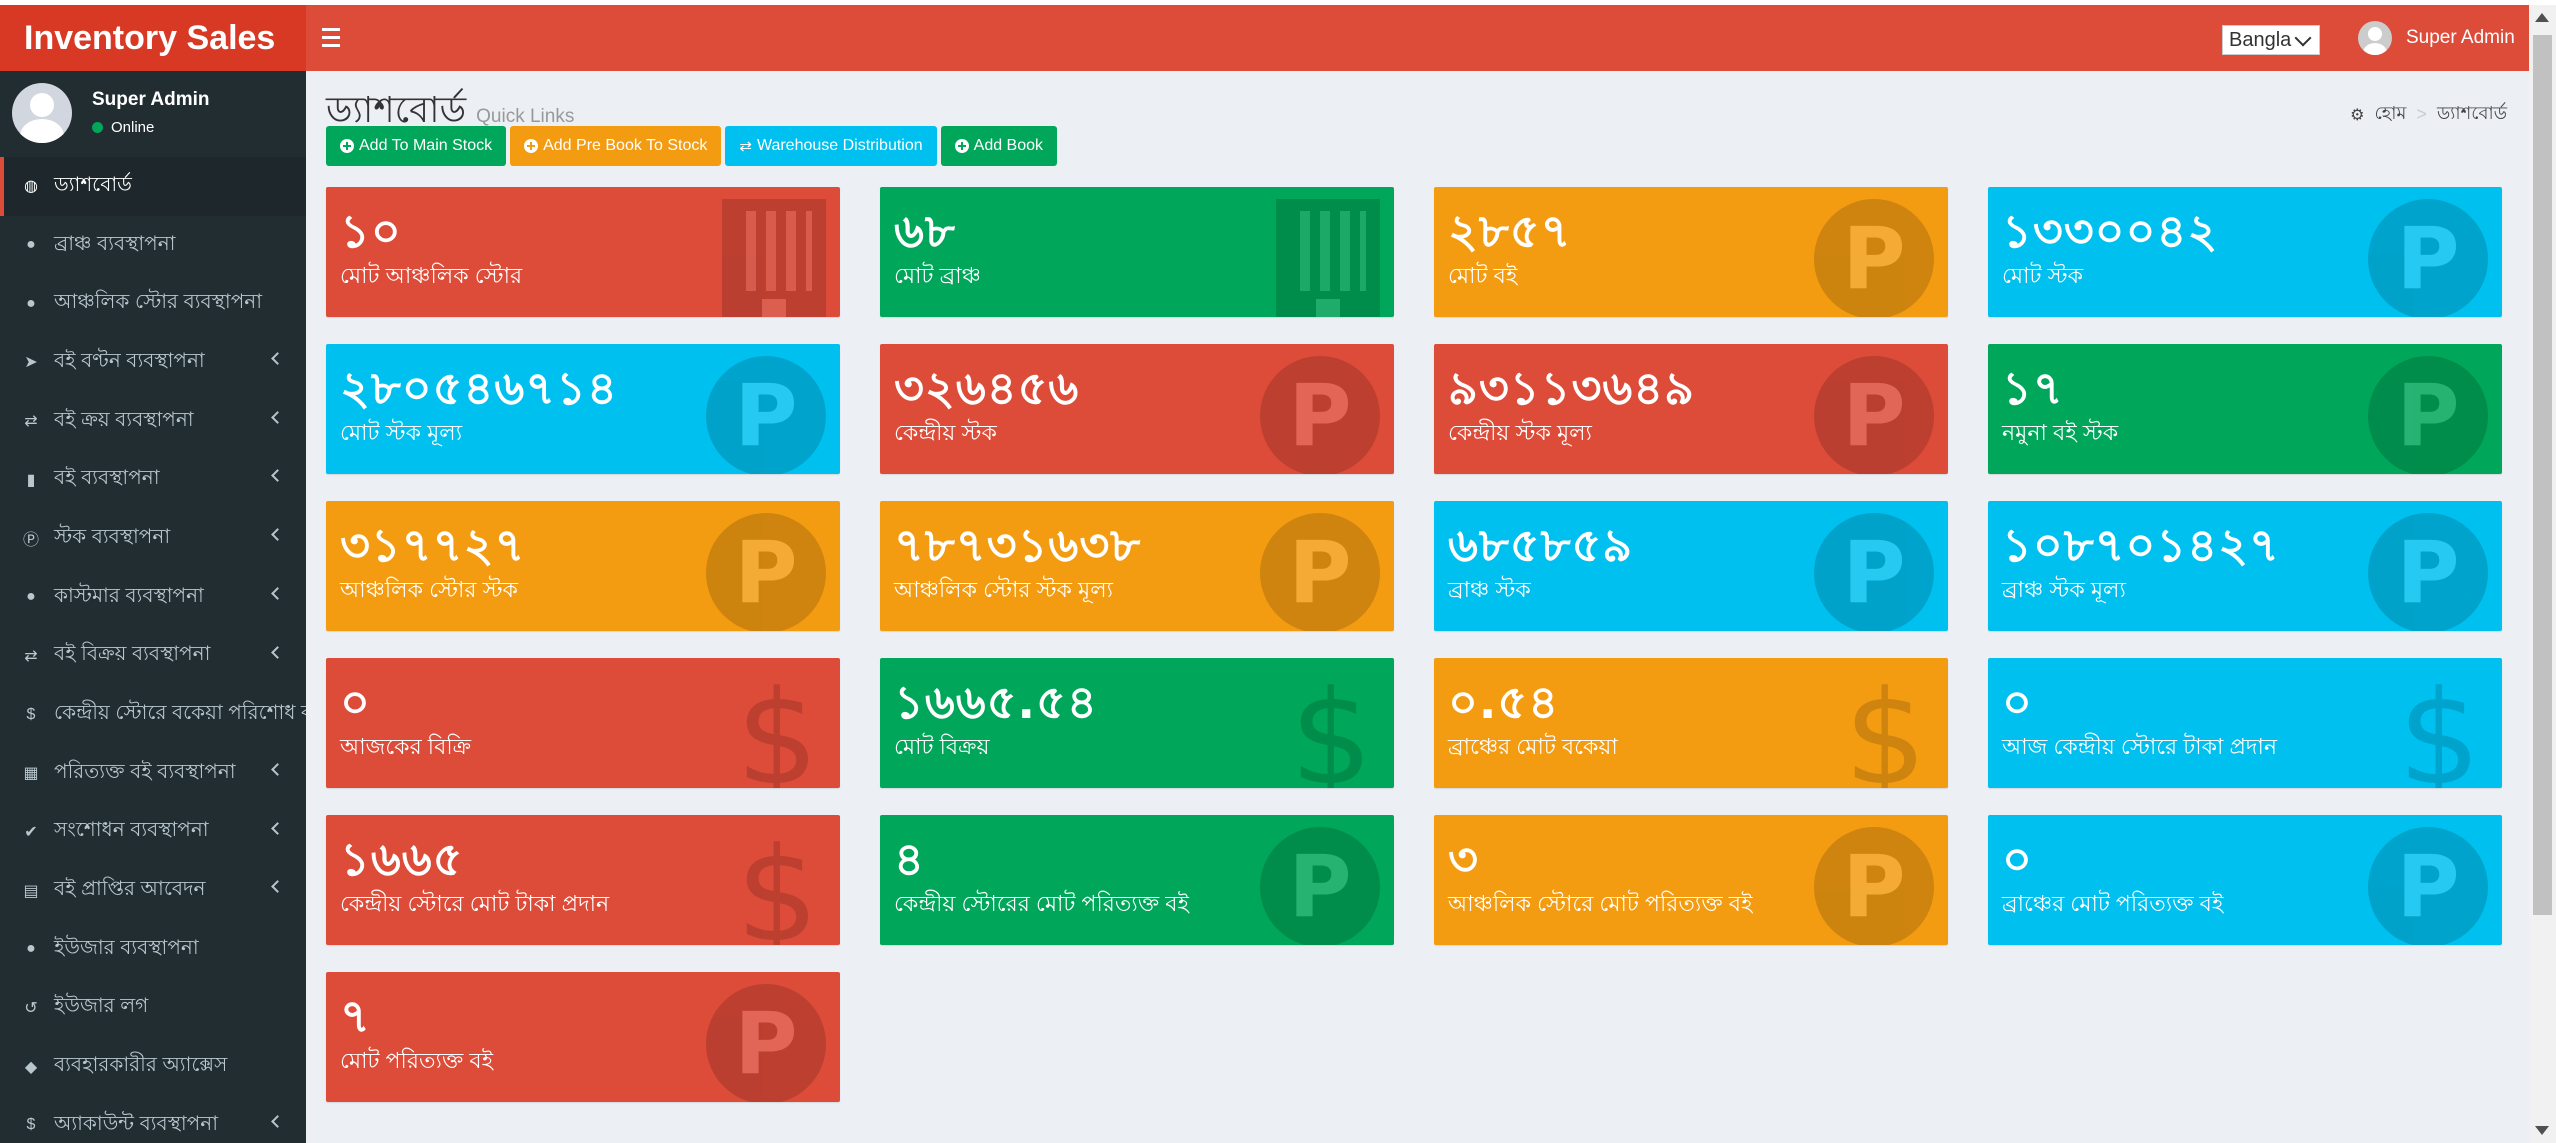 Image resolution: width=2556 pixels, height=1143 pixels. I want to click on sidebar-item-label: সংশোধন ব্যবস্থাপনা, so click(131, 830).